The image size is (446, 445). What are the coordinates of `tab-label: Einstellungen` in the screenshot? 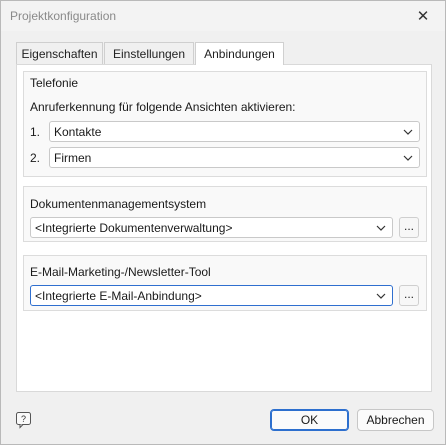 It's located at (149, 54).